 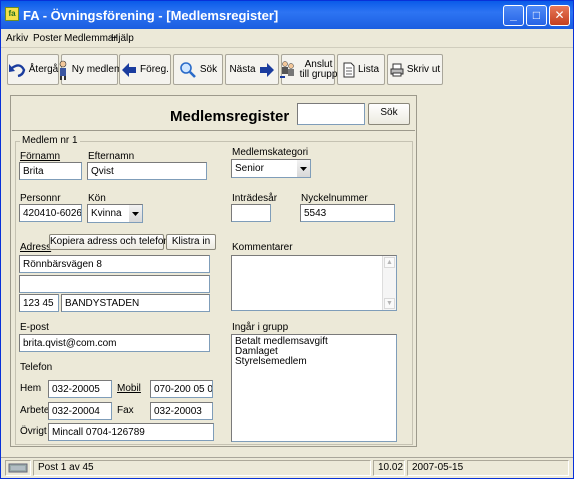 I want to click on next-label: Nästa, so click(x=242, y=69).